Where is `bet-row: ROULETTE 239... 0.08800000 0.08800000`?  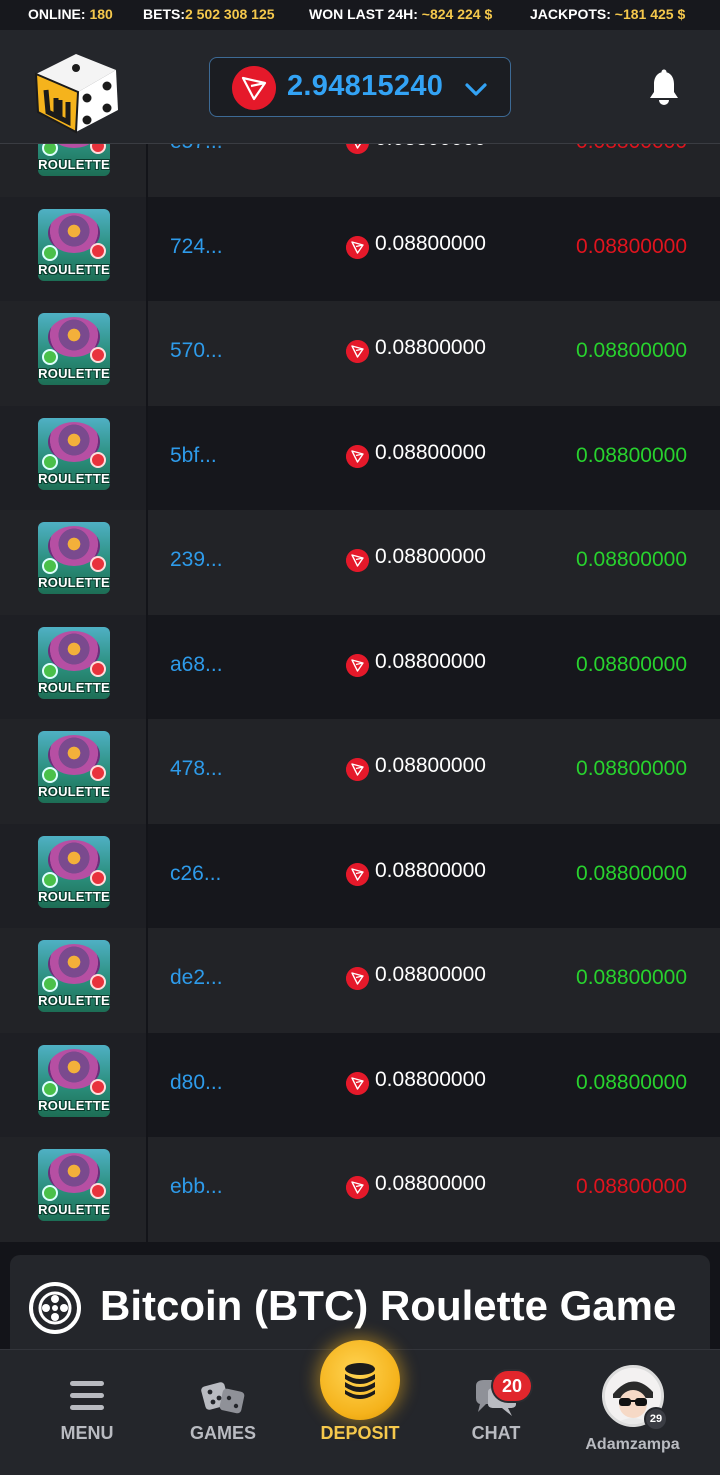 bet-row: ROULETTE 239... 0.08800000 0.08800000 is located at coordinates (360, 562).